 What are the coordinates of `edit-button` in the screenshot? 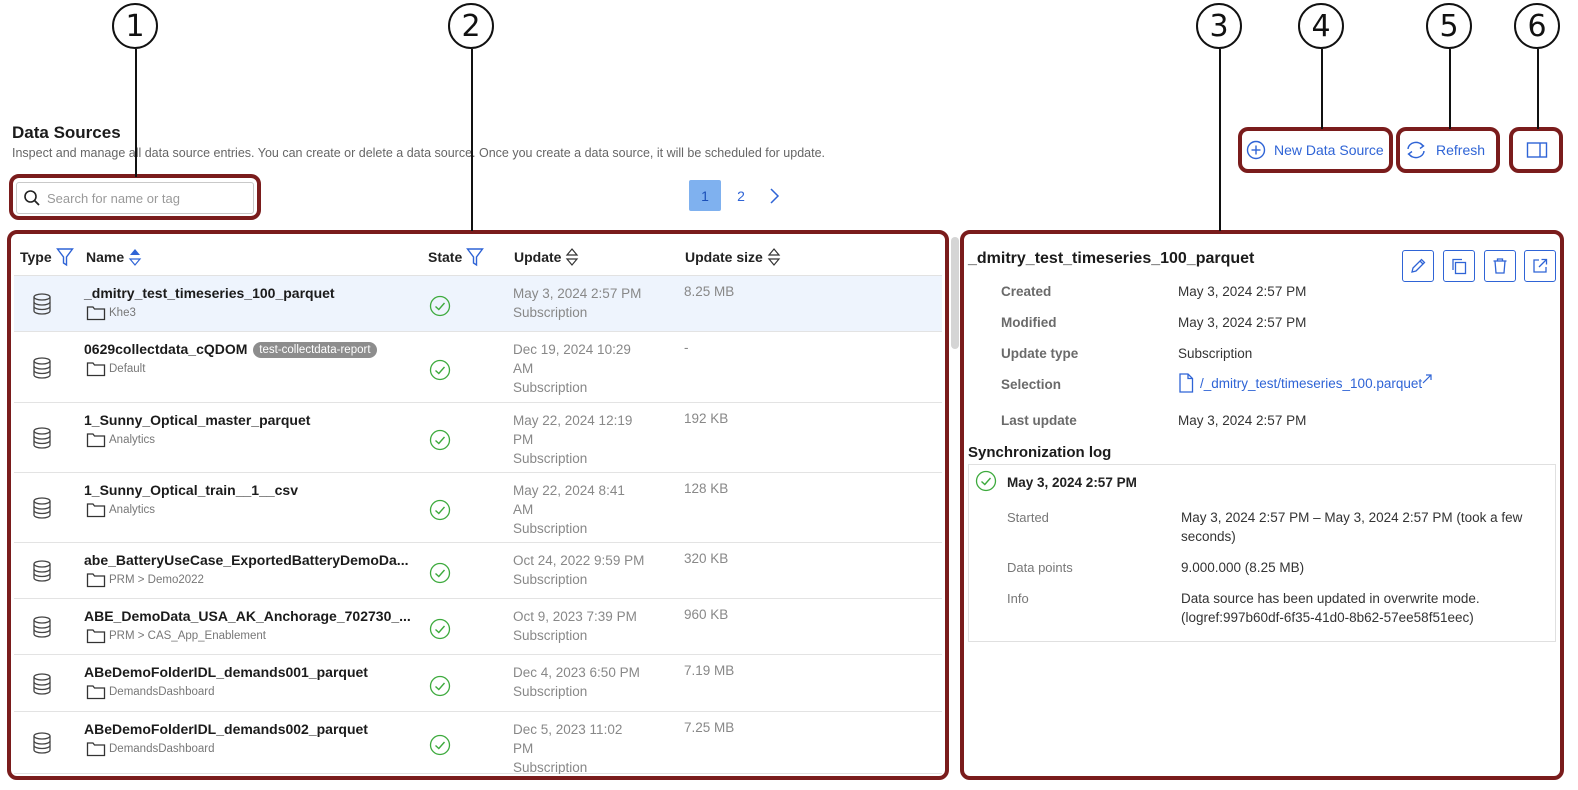 It's located at (1418, 266).